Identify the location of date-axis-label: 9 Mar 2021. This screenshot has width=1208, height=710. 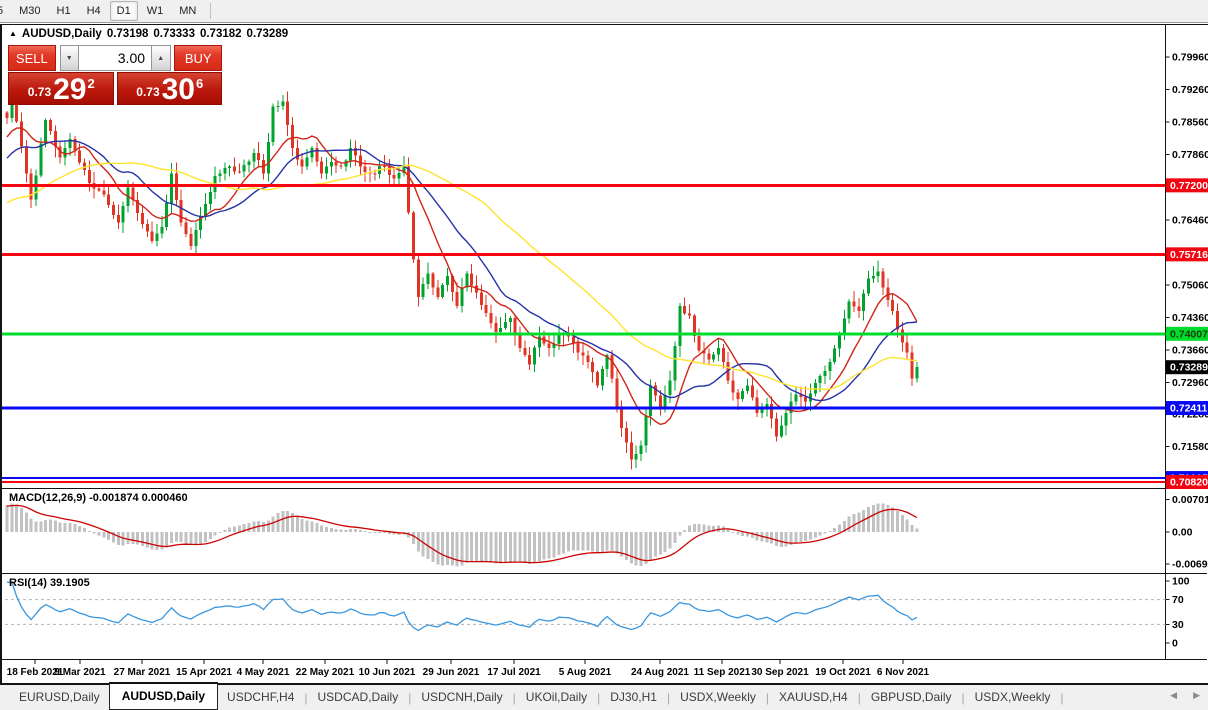
(80, 672).